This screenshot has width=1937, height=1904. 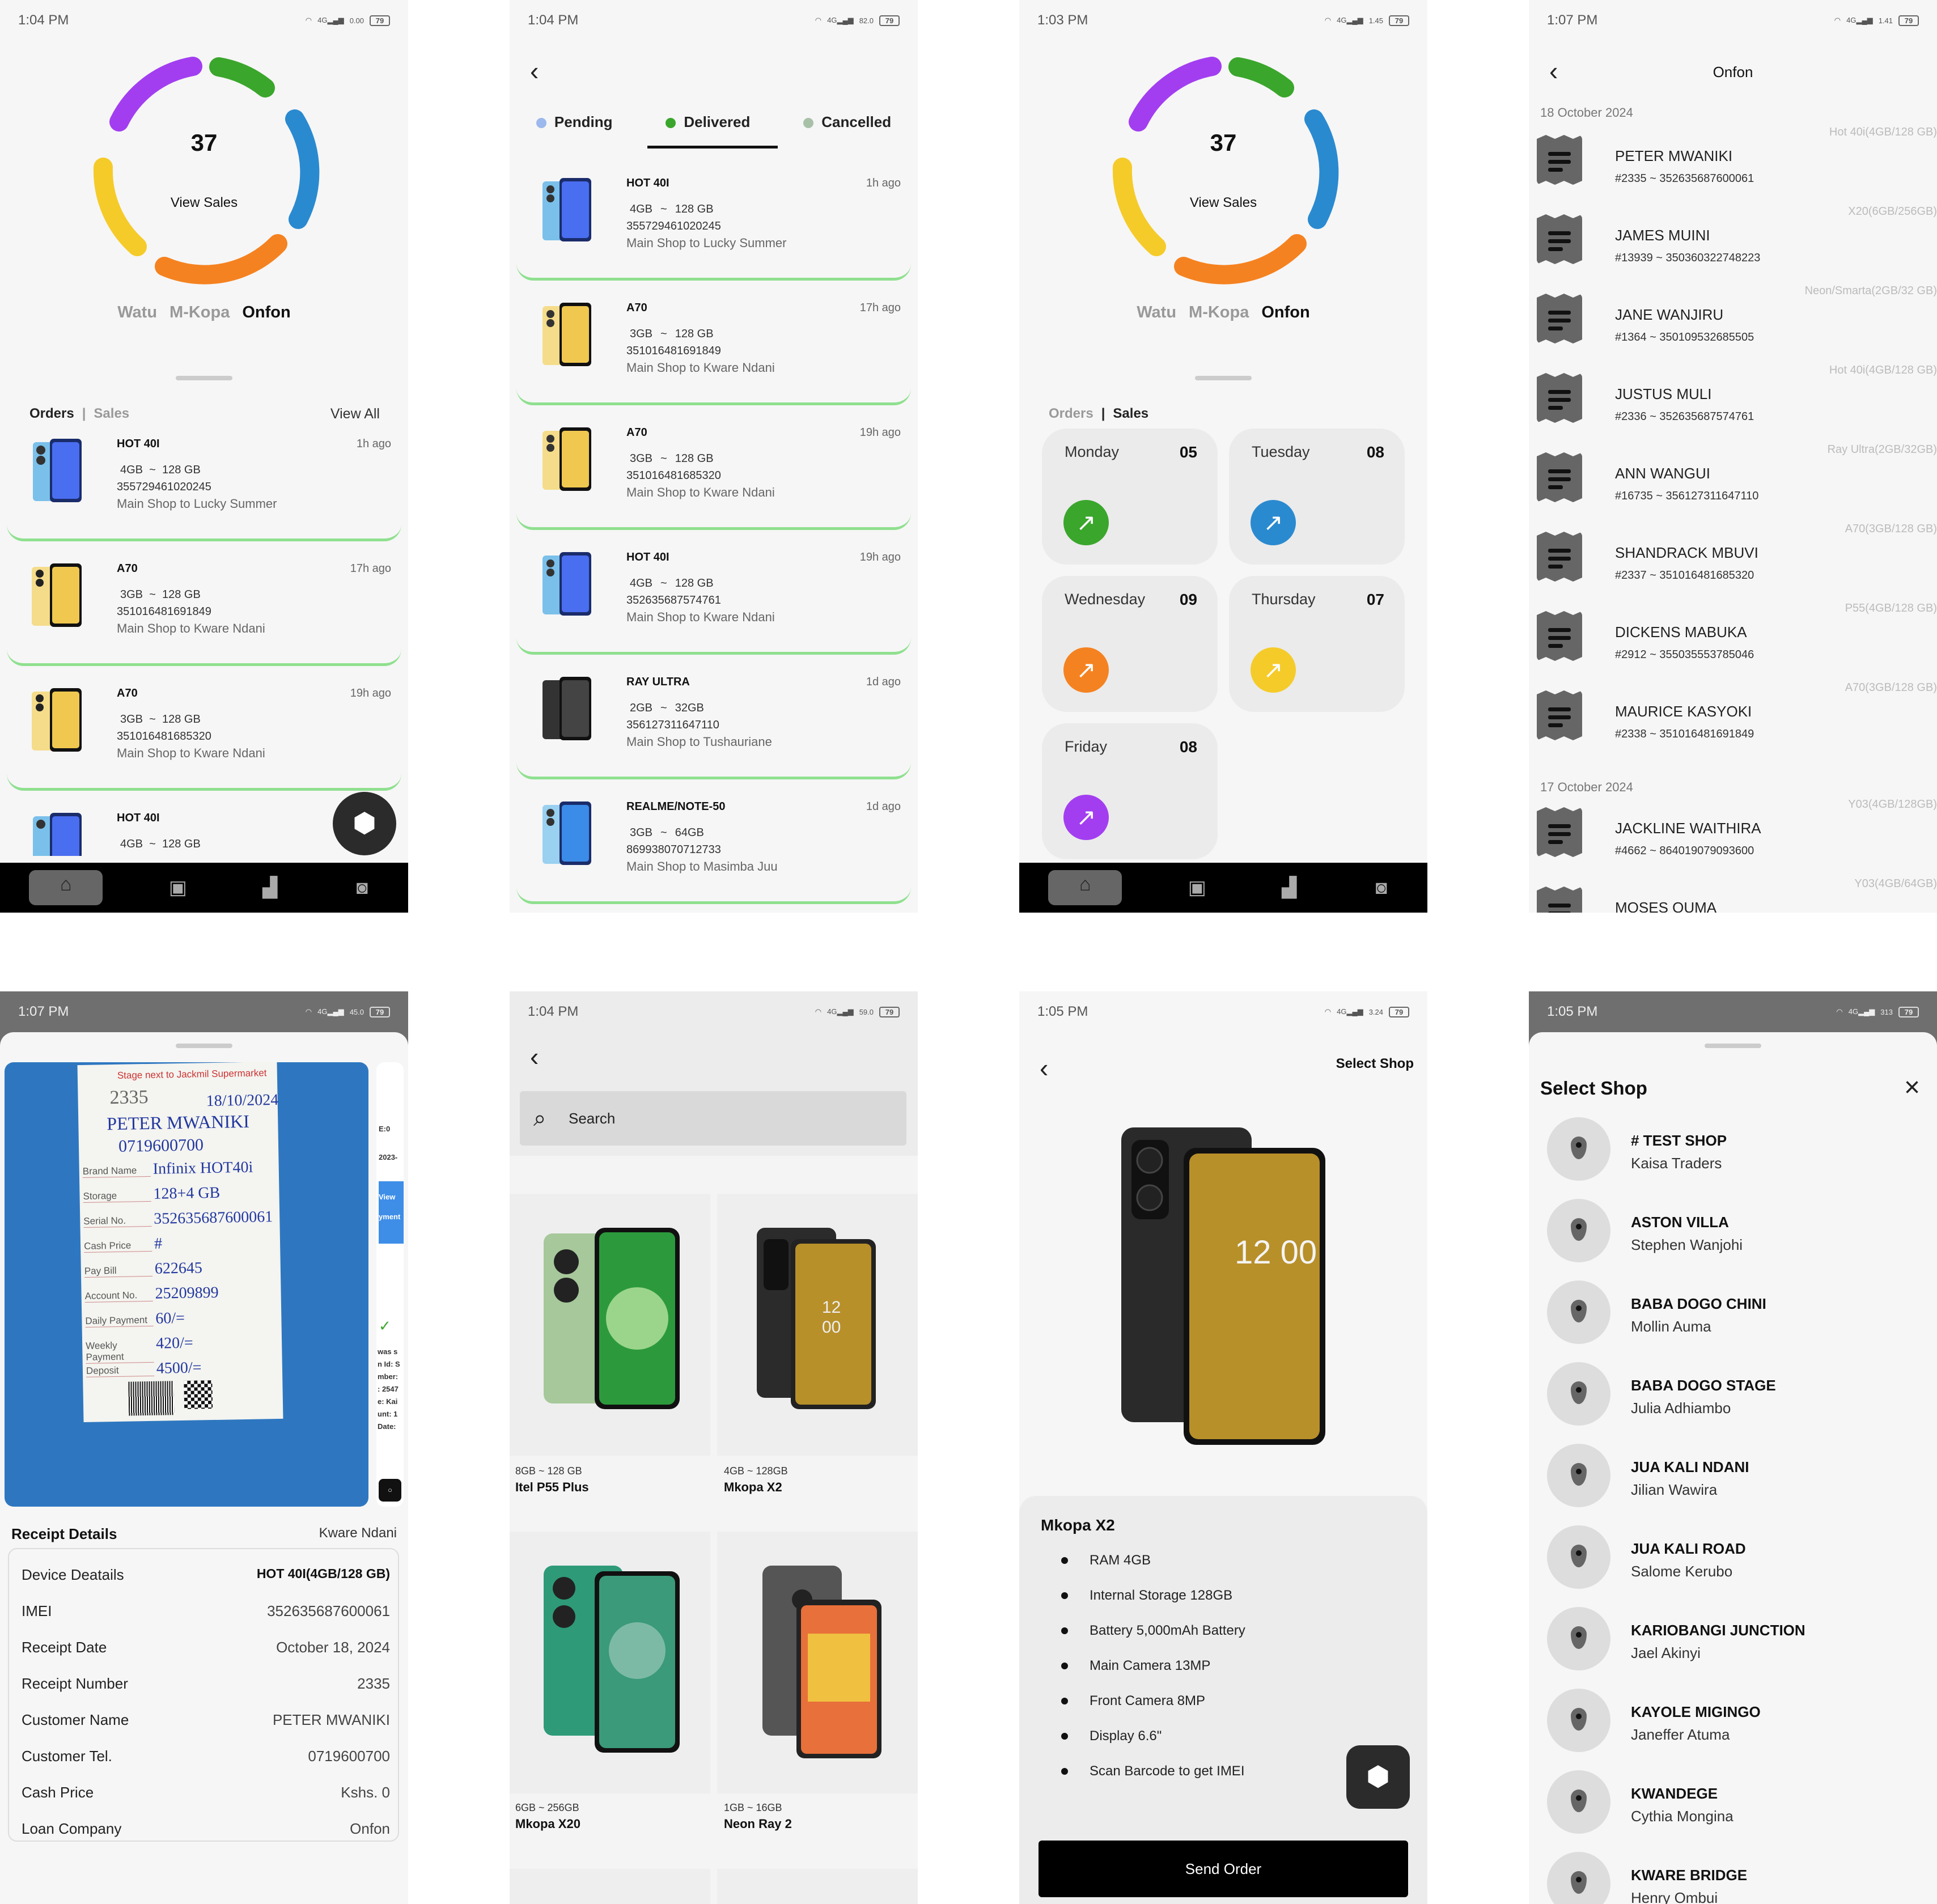 I want to click on product-name: Neon Ray 2, so click(x=758, y=1824).